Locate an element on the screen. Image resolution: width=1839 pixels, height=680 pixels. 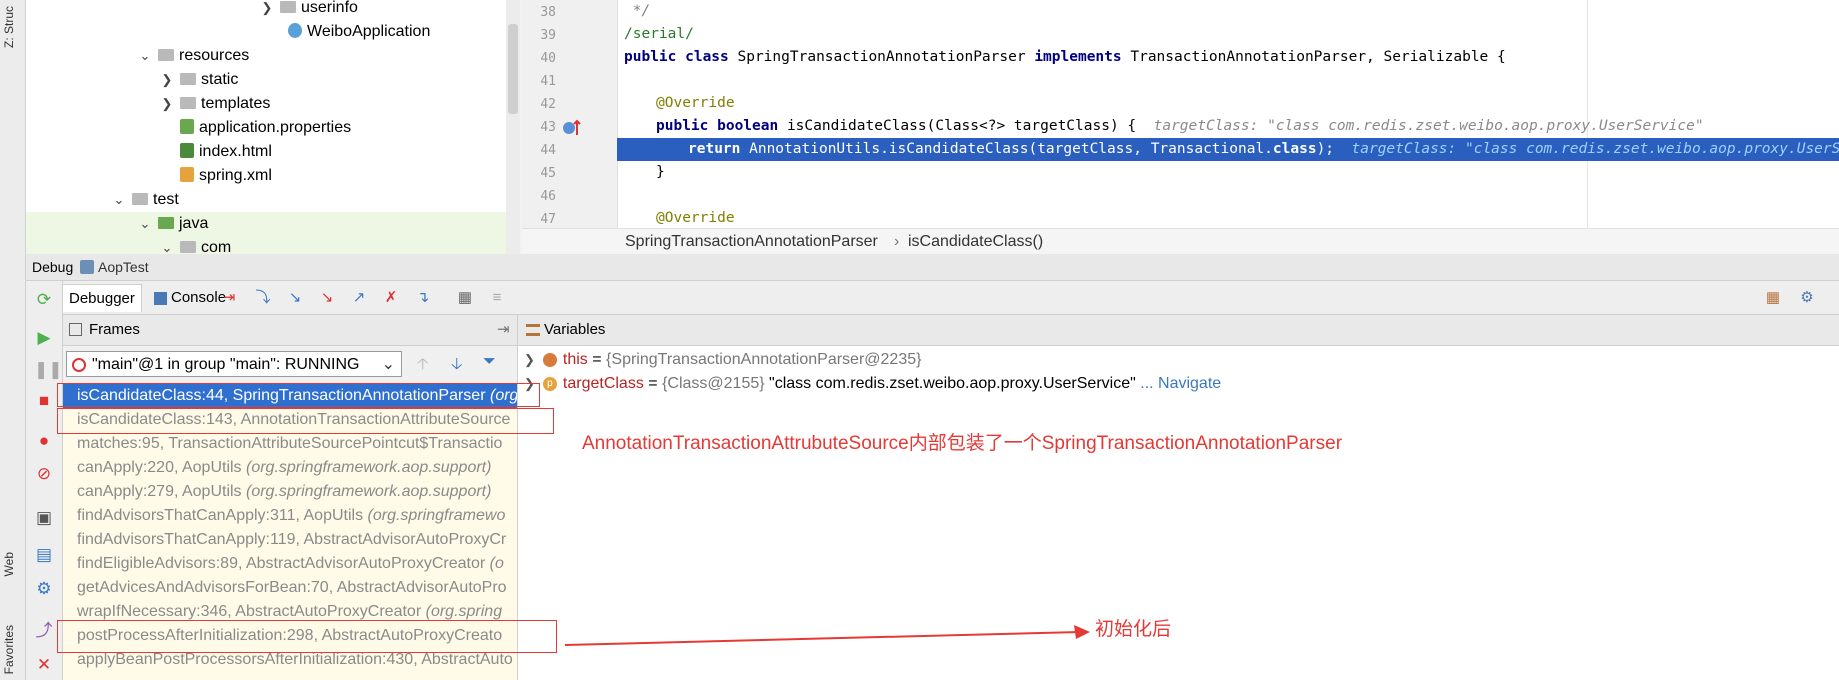
mute-breakpoints-icon: ⊘ is located at coordinates (44, 474).